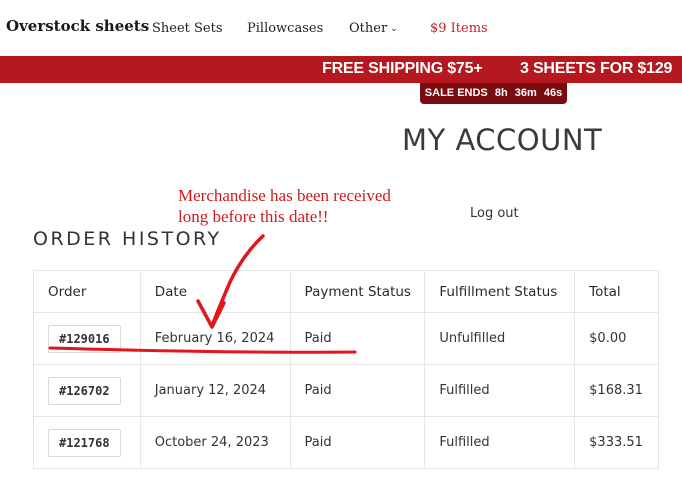 The width and height of the screenshot is (682, 502). I want to click on countdown-hours: 8h, so click(501, 93).